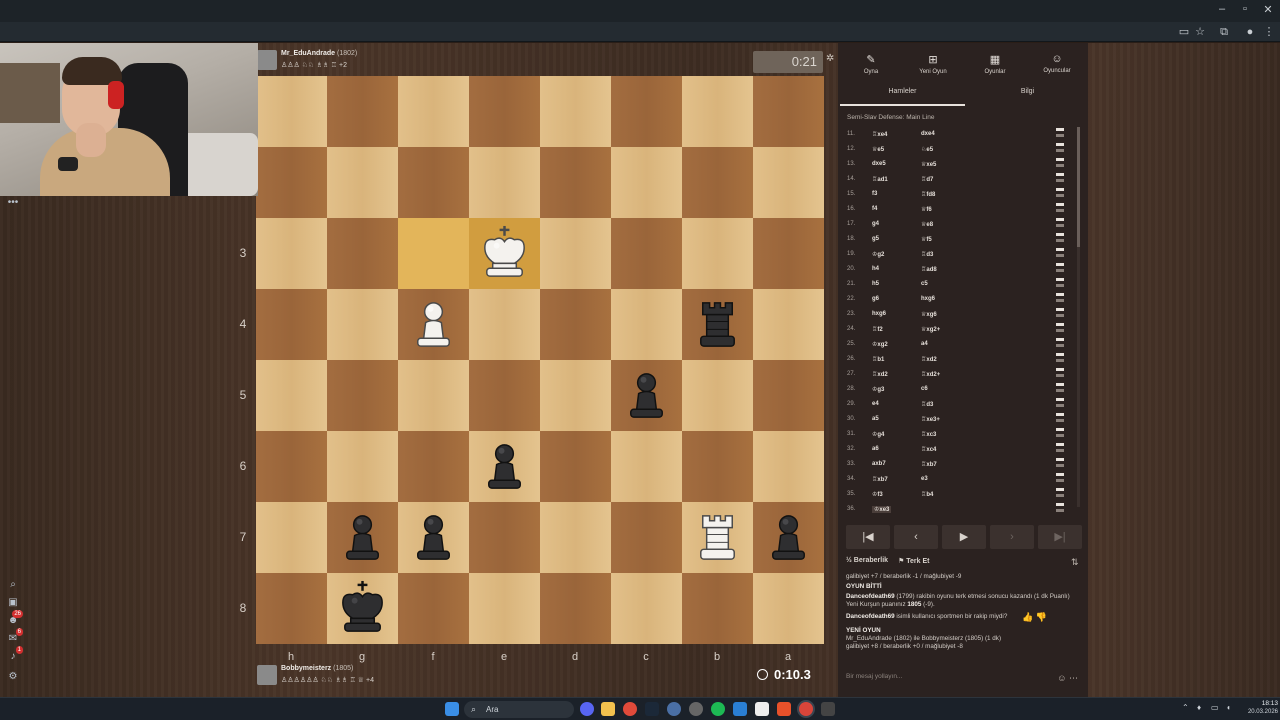 The image size is (1280, 720). Describe the element at coordinates (879, 314) in the screenshot. I see `white-move: hxg6` at that location.